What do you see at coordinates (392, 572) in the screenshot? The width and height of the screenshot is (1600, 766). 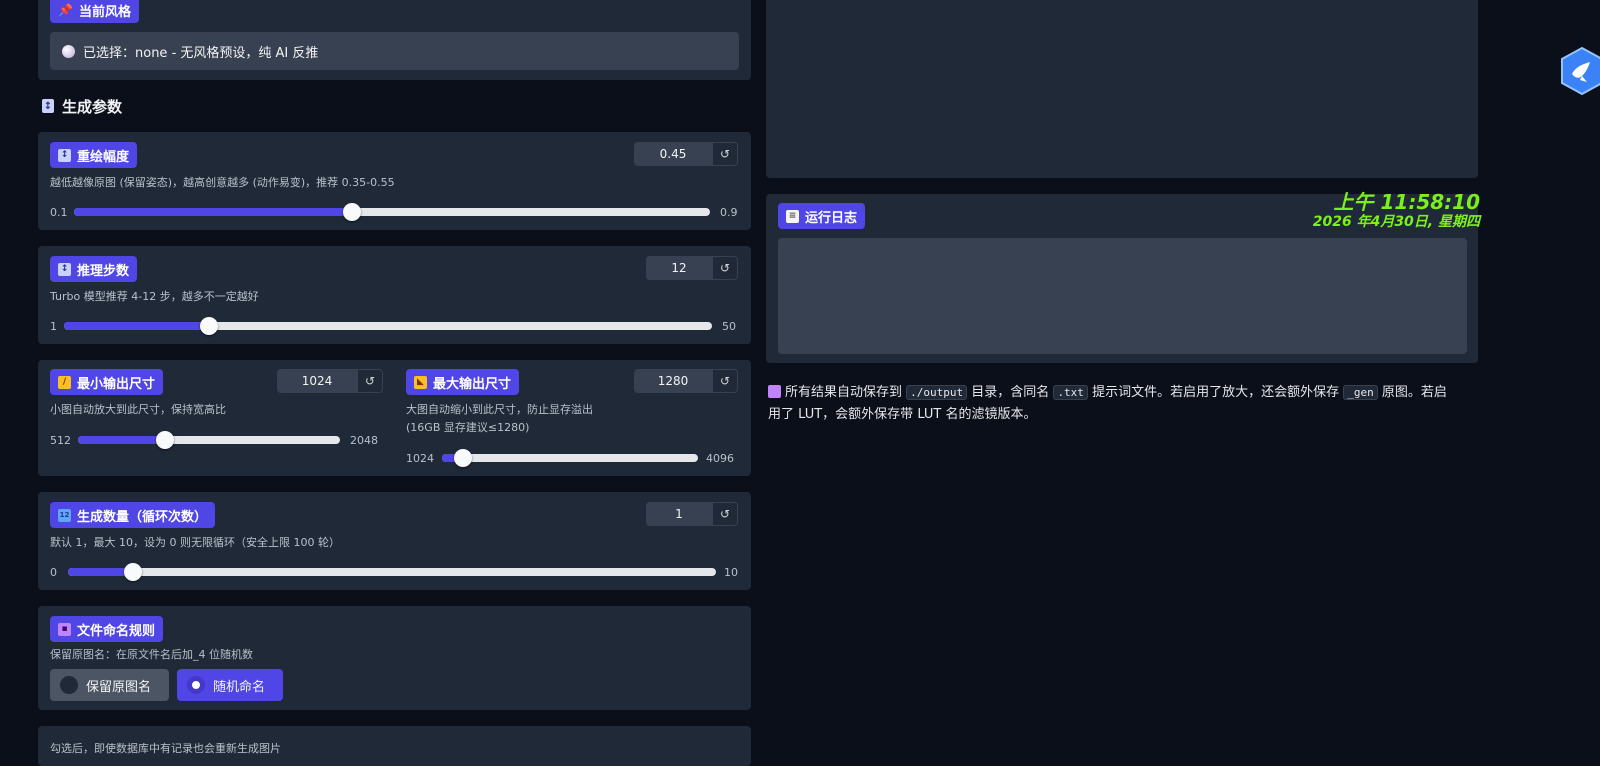 I see `count-slider` at bounding box center [392, 572].